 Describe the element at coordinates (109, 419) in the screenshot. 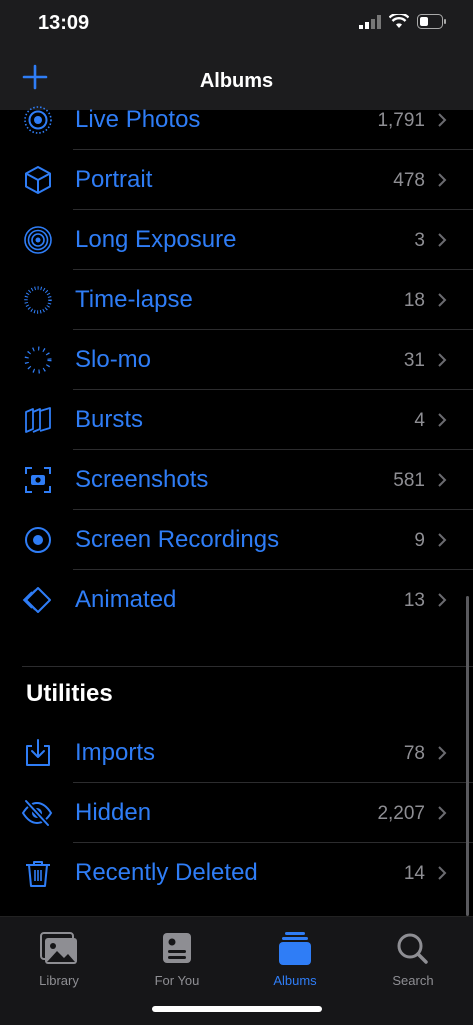

I see `album-label: Bursts` at that location.